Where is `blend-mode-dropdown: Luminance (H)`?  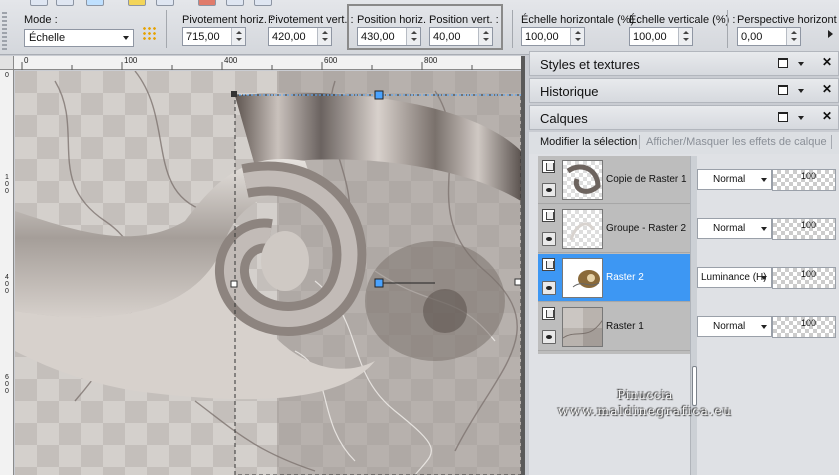
blend-mode-dropdown: Luminance (H) is located at coordinates (734, 277).